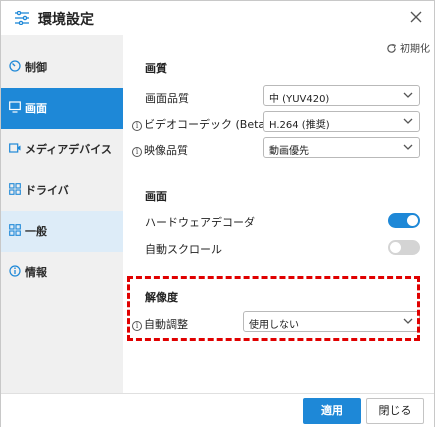 The width and height of the screenshot is (435, 427). Describe the element at coordinates (66, 20) in the screenshot. I see `window-title: 環境設定` at that location.